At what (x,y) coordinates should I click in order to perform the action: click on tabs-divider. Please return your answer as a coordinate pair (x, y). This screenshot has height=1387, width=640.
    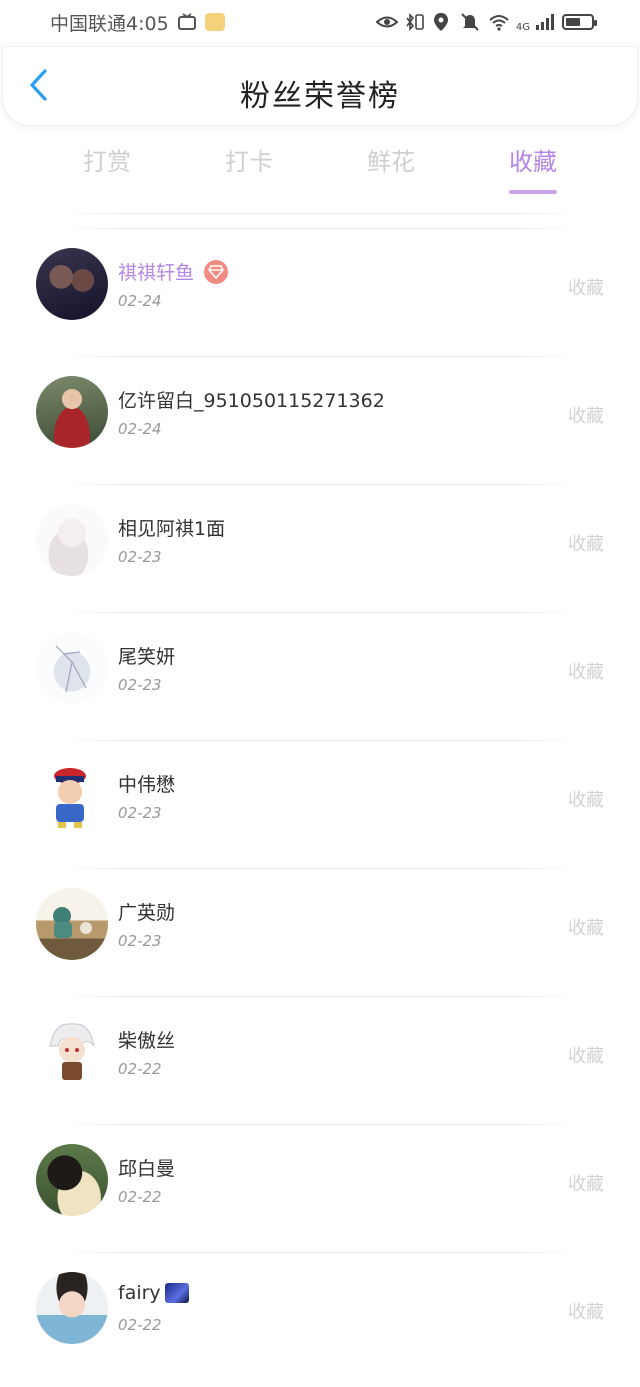
    Looking at the image, I should click on (320, 213).